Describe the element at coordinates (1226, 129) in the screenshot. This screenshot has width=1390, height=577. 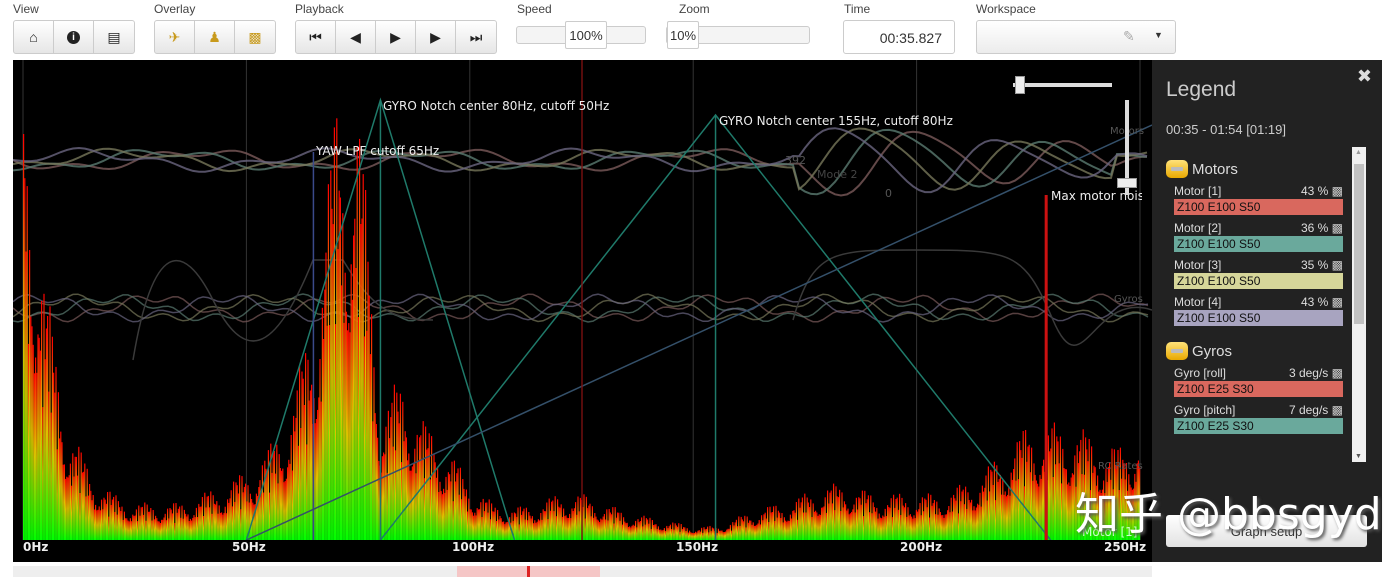
I see `legend-time-range: 00:35 - 01:54 [01:19]` at that location.